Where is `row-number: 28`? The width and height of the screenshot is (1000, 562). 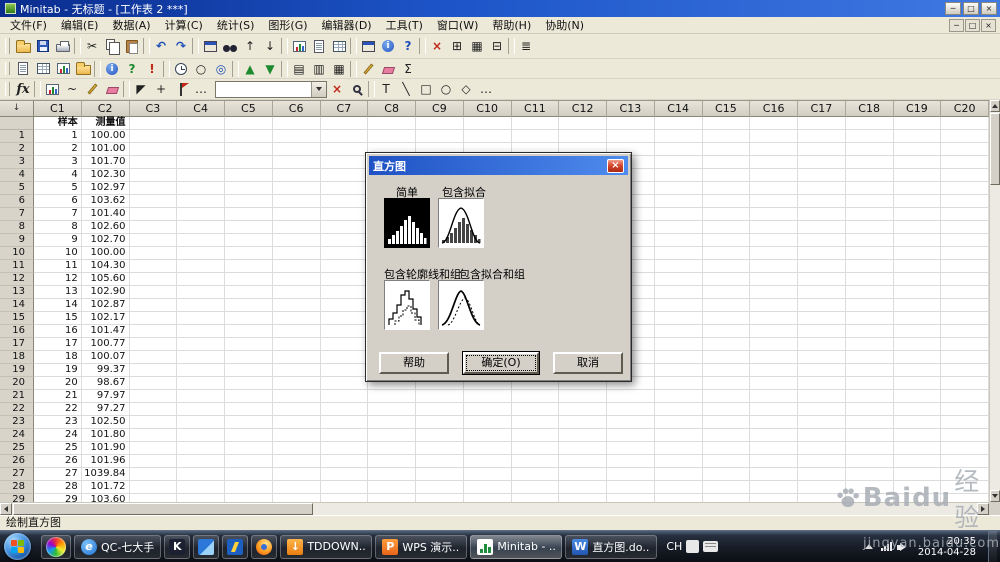
row-number: 28 is located at coordinates (17, 487).